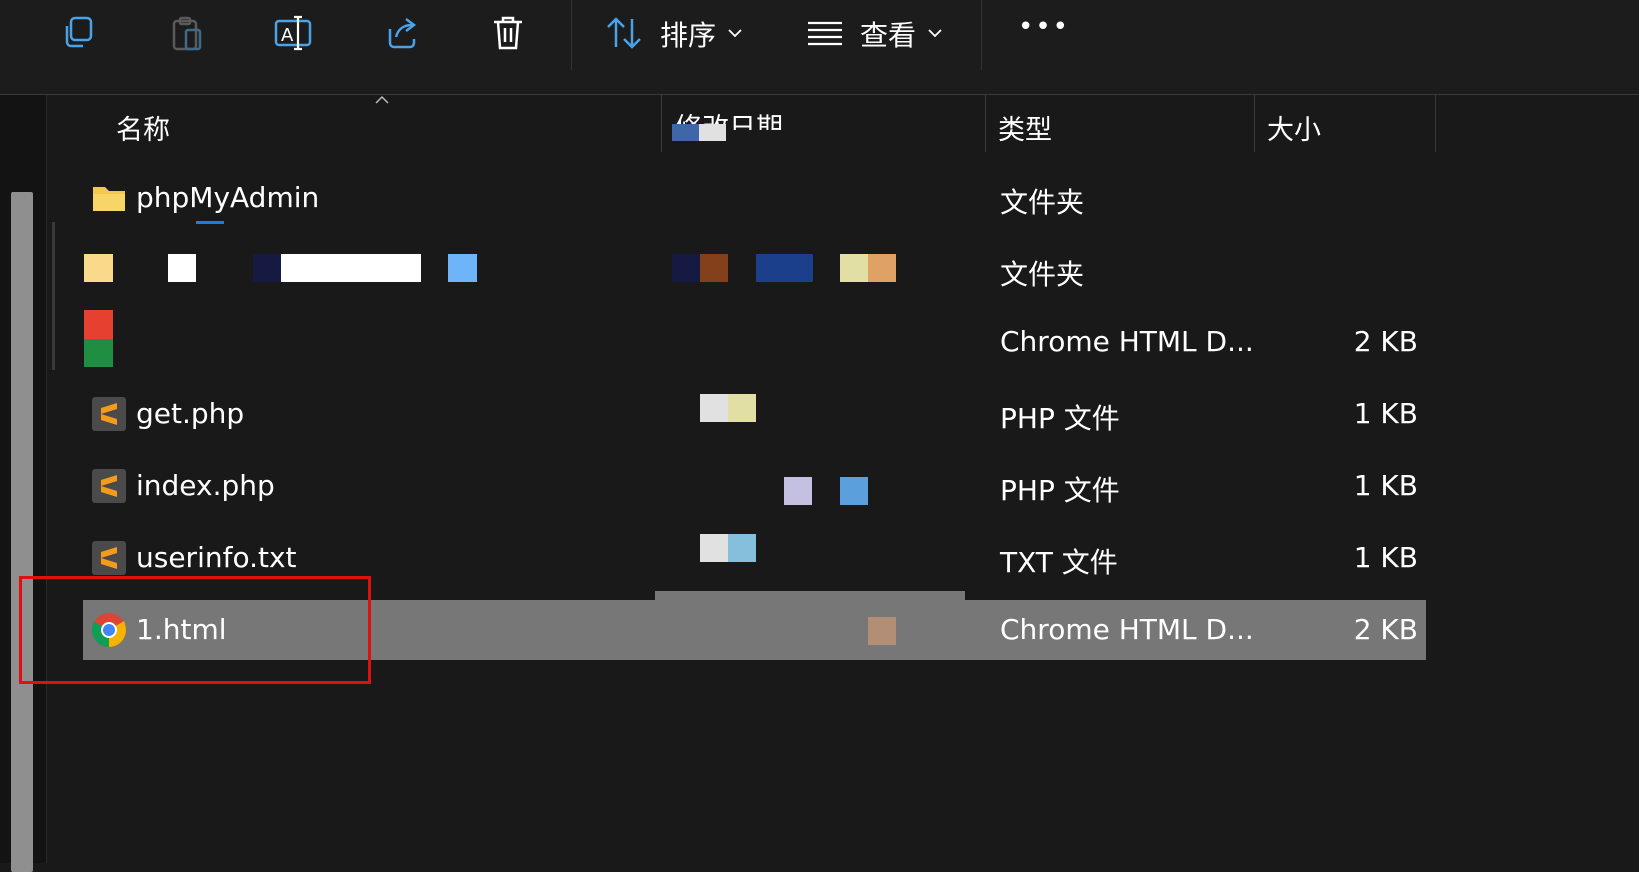 The width and height of the screenshot is (1639, 872). I want to click on view-label: 查看, so click(888, 34).